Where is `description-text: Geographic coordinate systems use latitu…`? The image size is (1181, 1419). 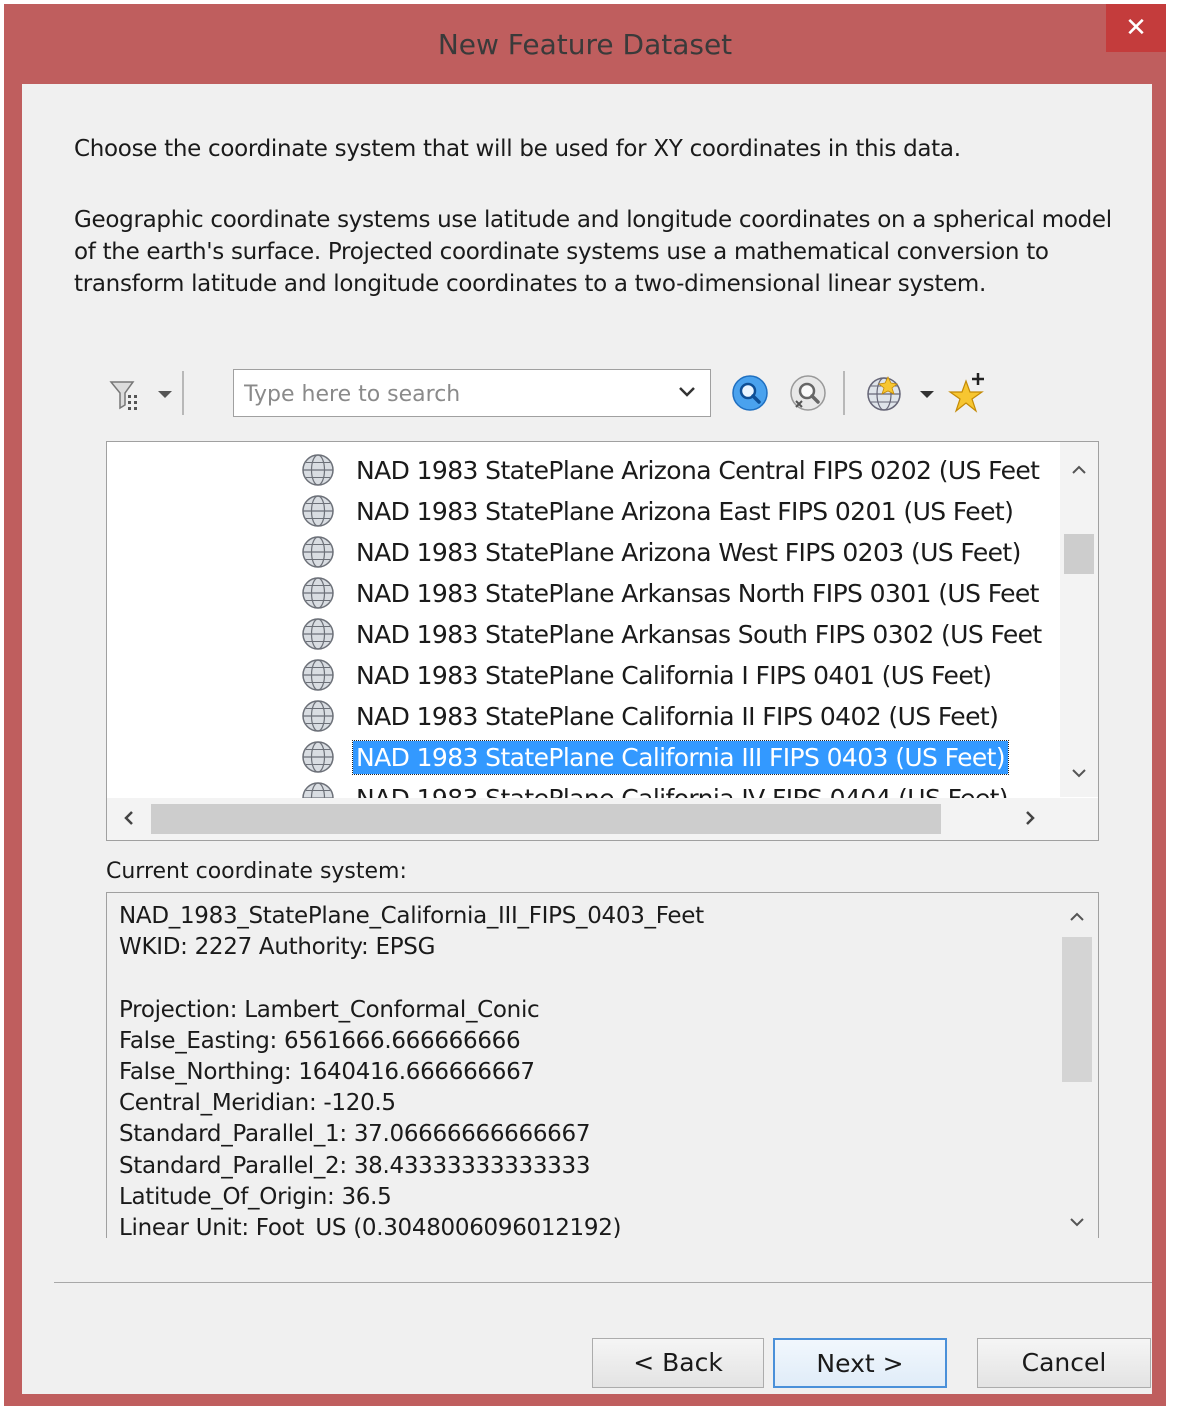
description-text: Geographic coordinate systems use latitu… is located at coordinates (593, 252).